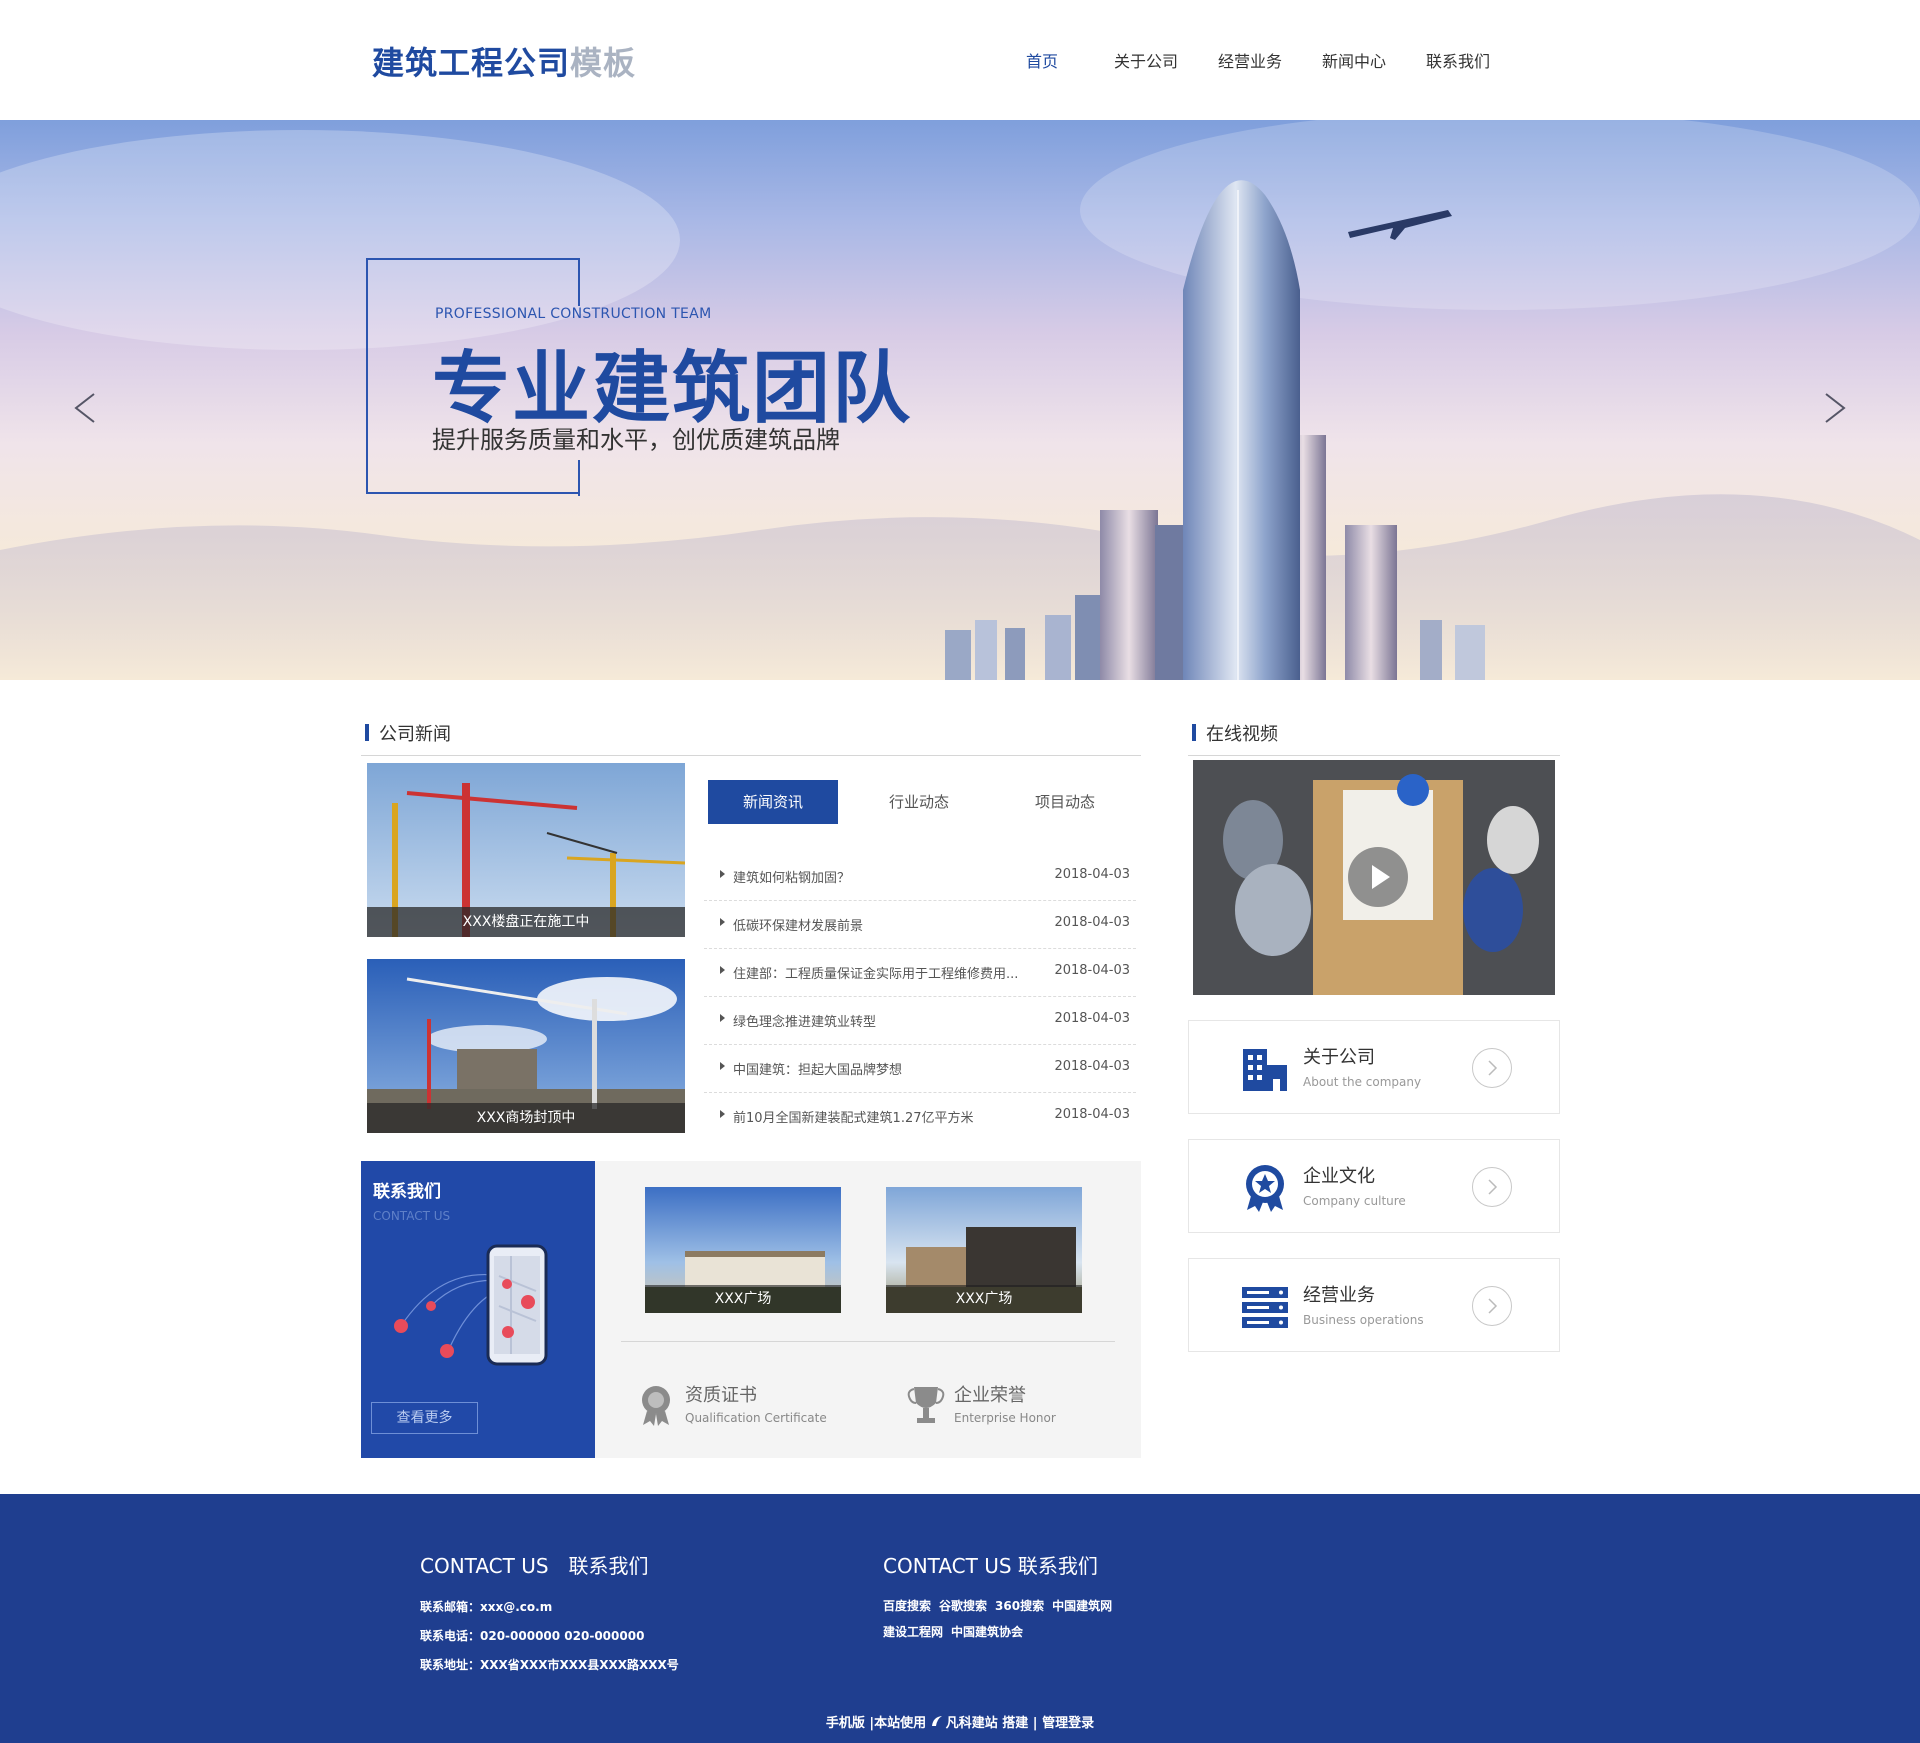 The image size is (1920, 1743). I want to click on news-list-item: 绿色理念推进建筑业转型 2018-04-03, so click(920, 1021).